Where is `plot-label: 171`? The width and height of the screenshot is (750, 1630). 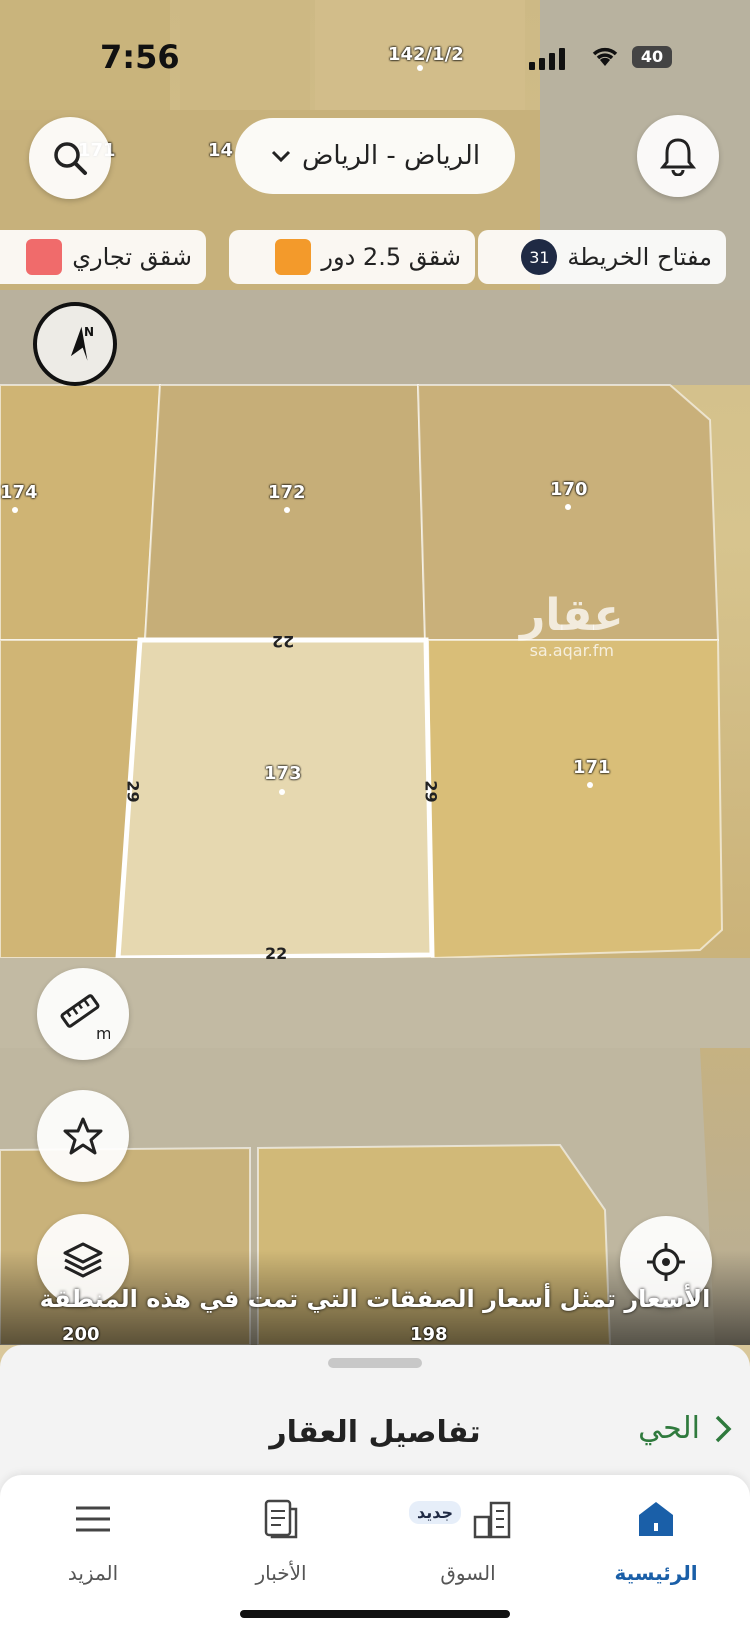
plot-label: 171 is located at coordinates (592, 767).